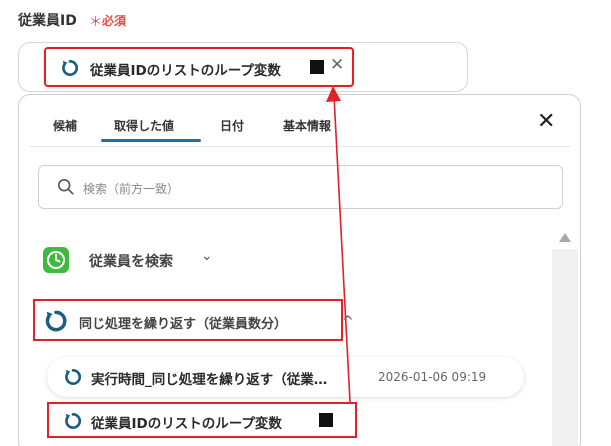 Image resolution: width=611 pixels, height=446 pixels. What do you see at coordinates (337, 65) in the screenshot?
I see `remove-token-icon: ✕` at bounding box center [337, 65].